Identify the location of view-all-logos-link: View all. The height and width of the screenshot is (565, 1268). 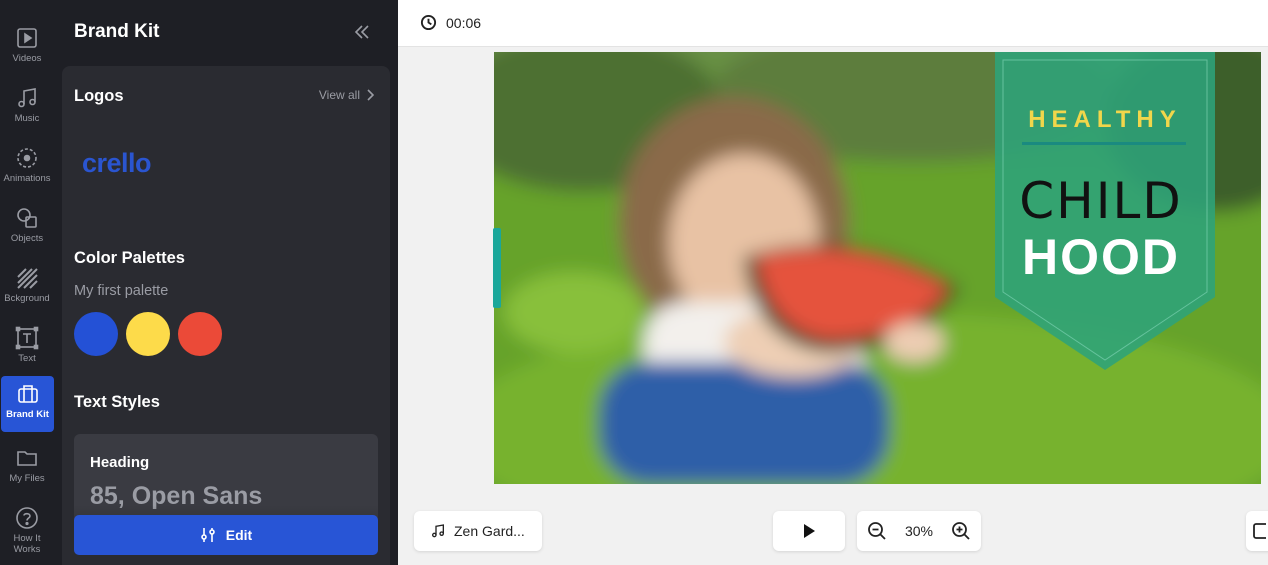
(346, 95).